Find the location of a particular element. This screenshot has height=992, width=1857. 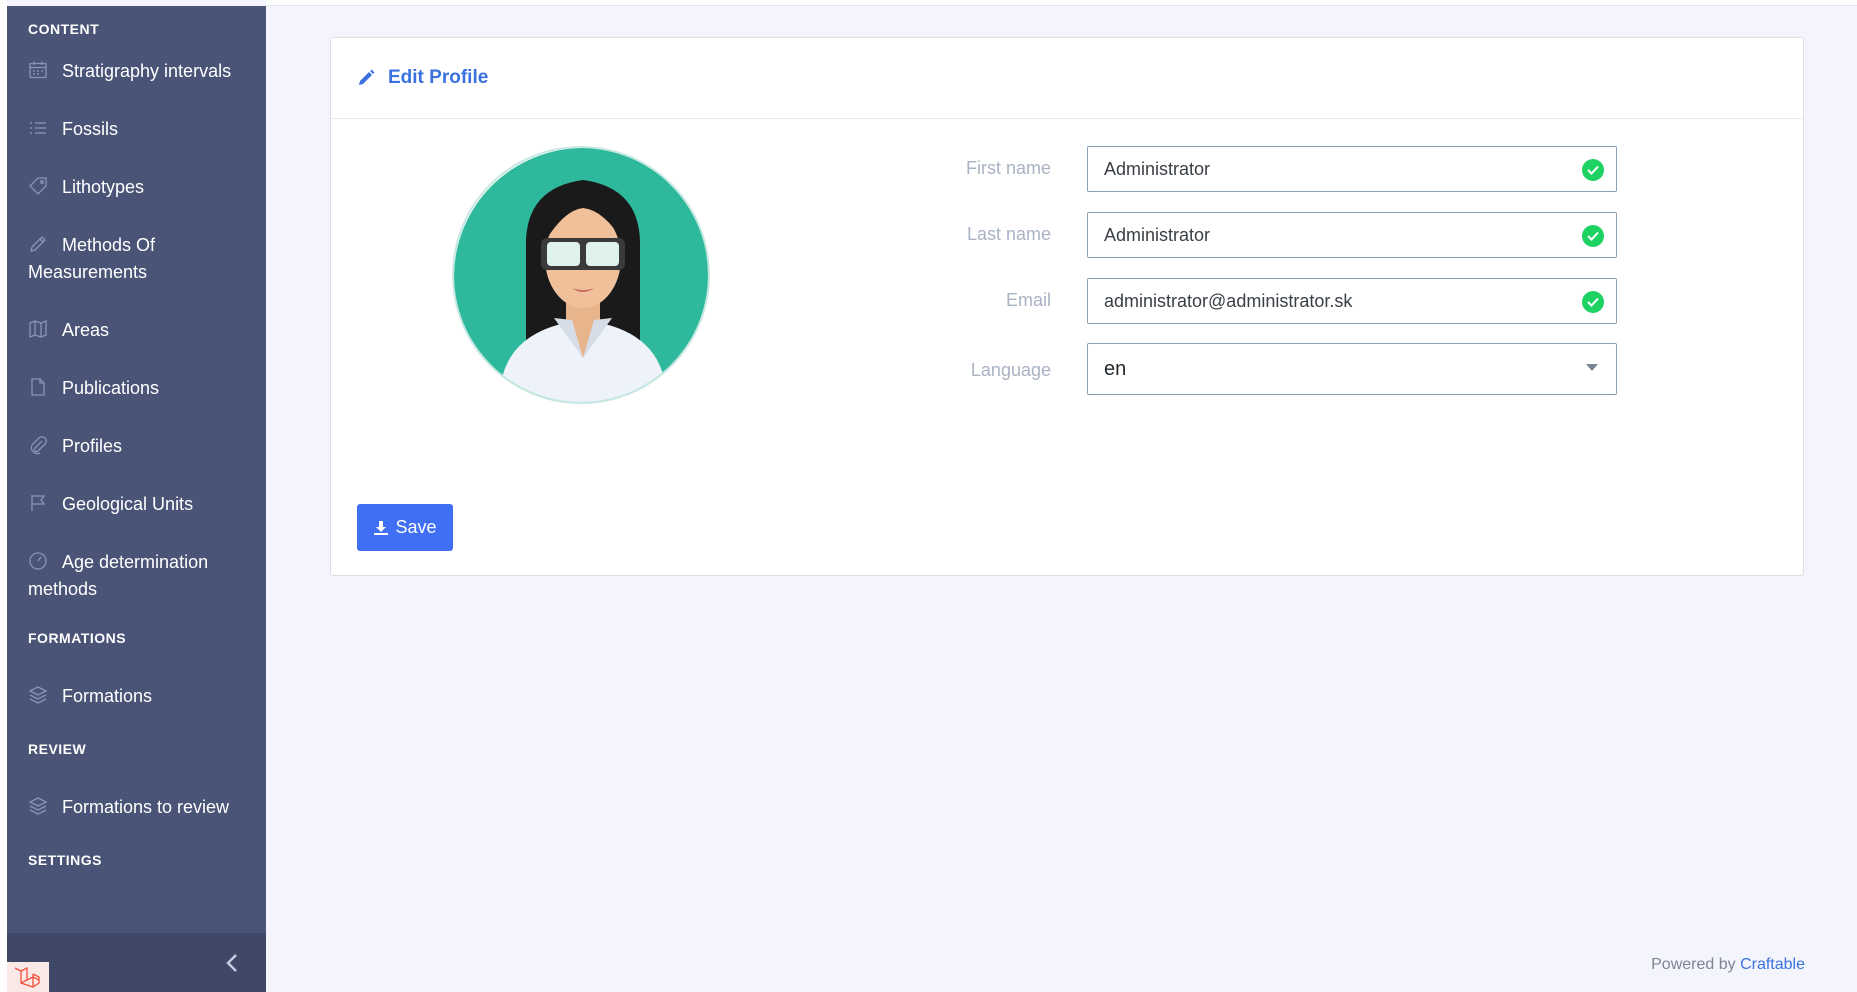

sidebar-item-label: Profiles is located at coordinates (92, 446).